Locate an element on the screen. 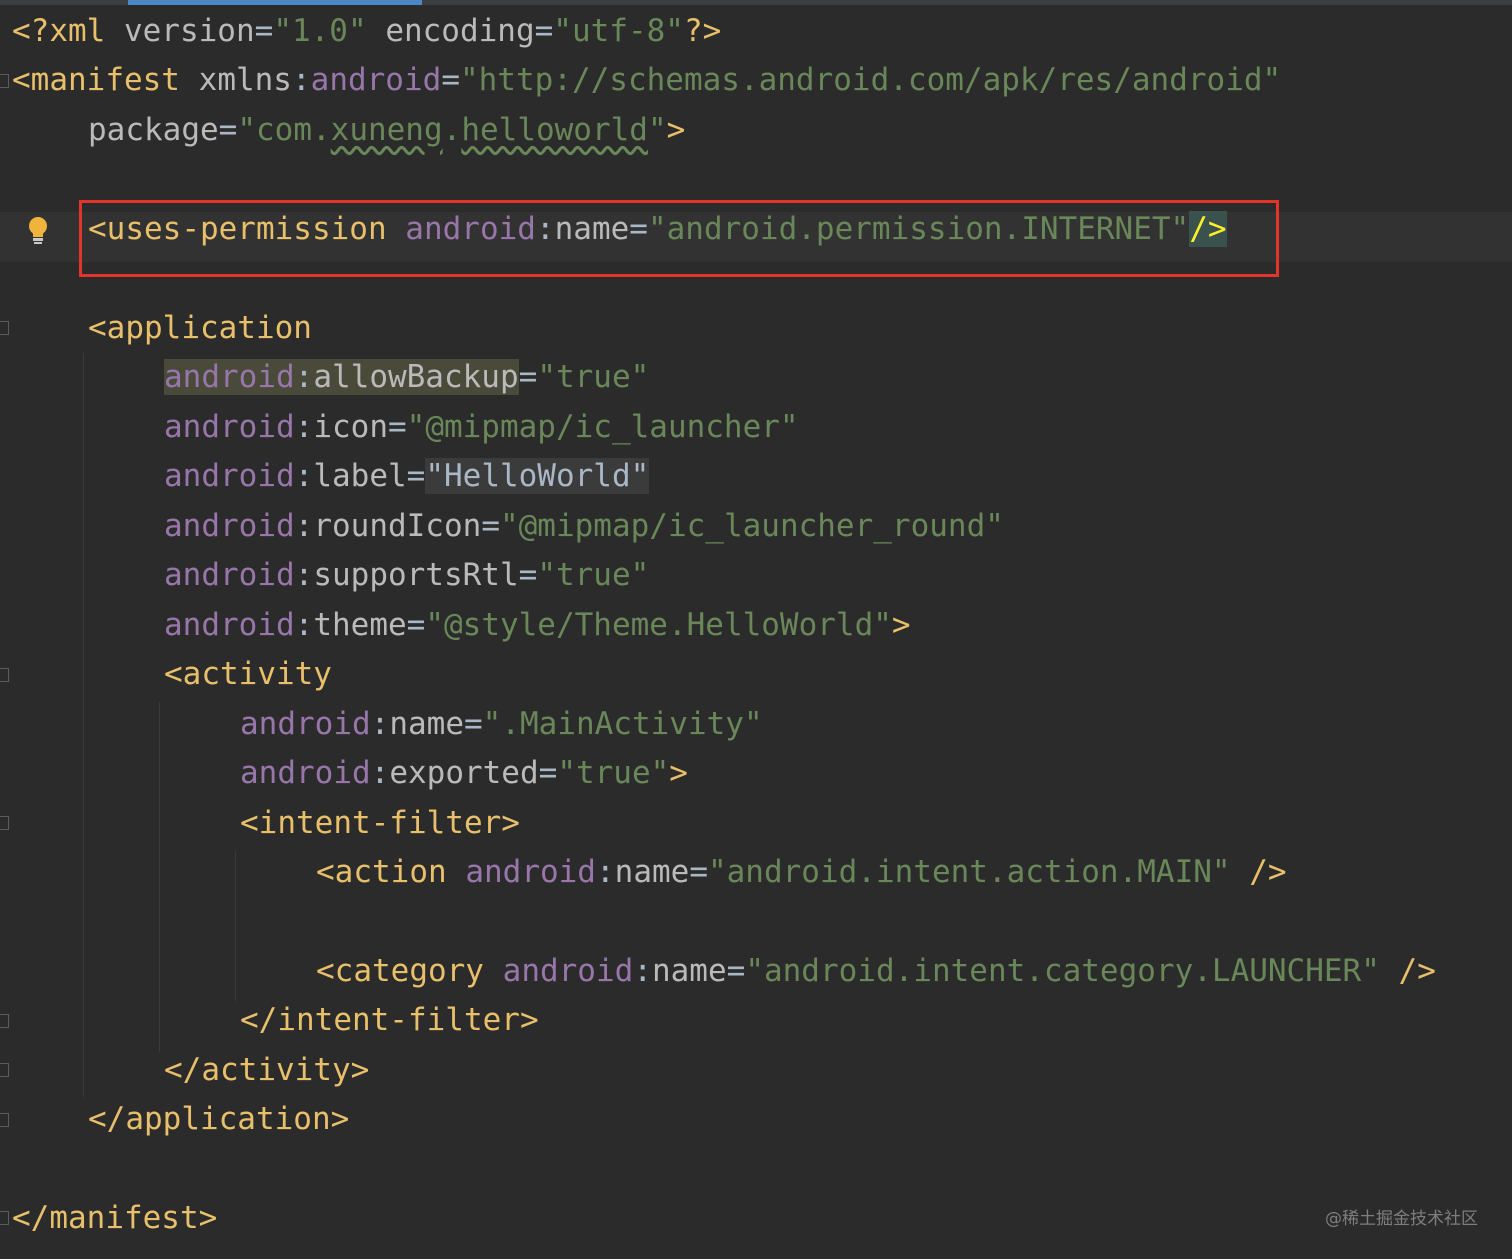 The width and height of the screenshot is (1512, 1259). tag-manifest-close: </manifest> is located at coordinates (115, 1218).